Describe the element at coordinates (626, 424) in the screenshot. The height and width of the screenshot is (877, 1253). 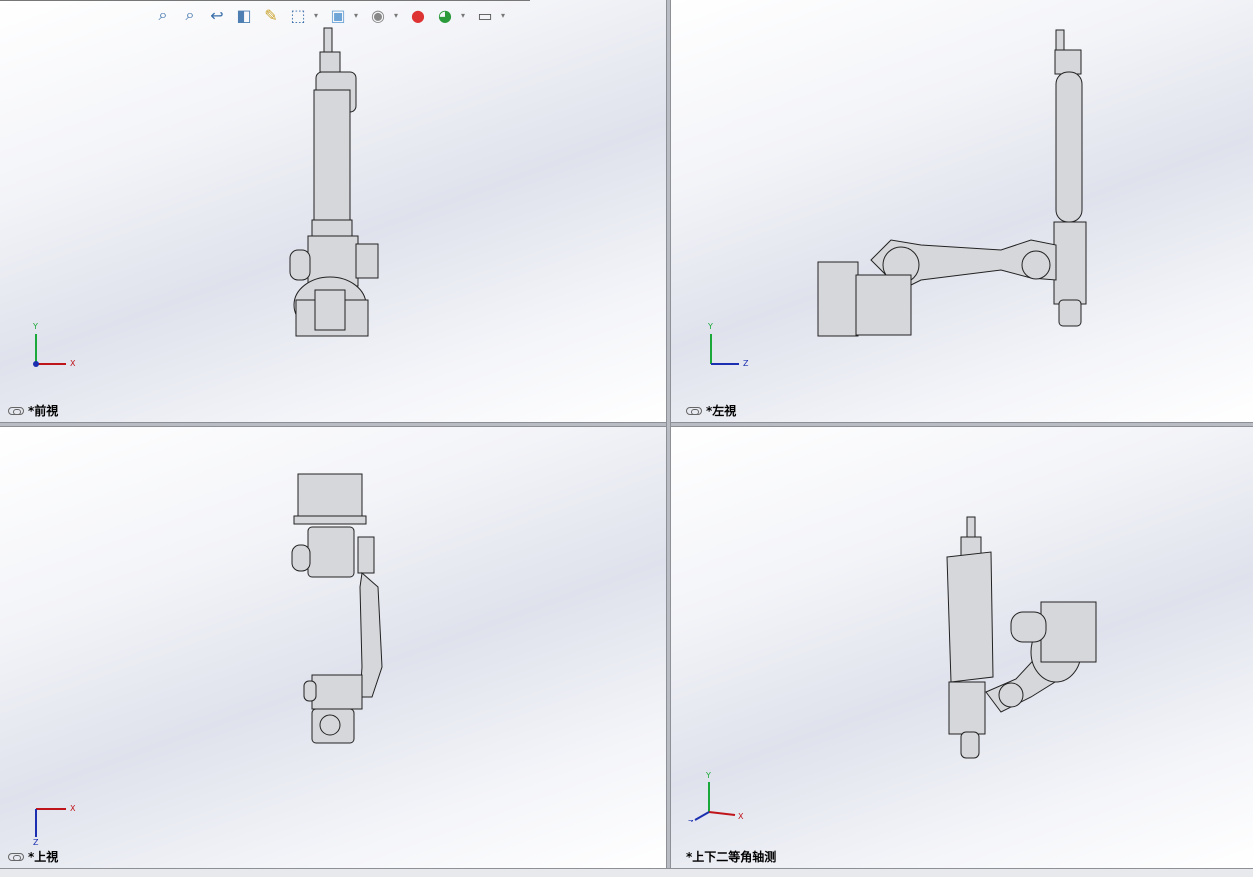
I see `viewport-splitter-horizontal` at that location.